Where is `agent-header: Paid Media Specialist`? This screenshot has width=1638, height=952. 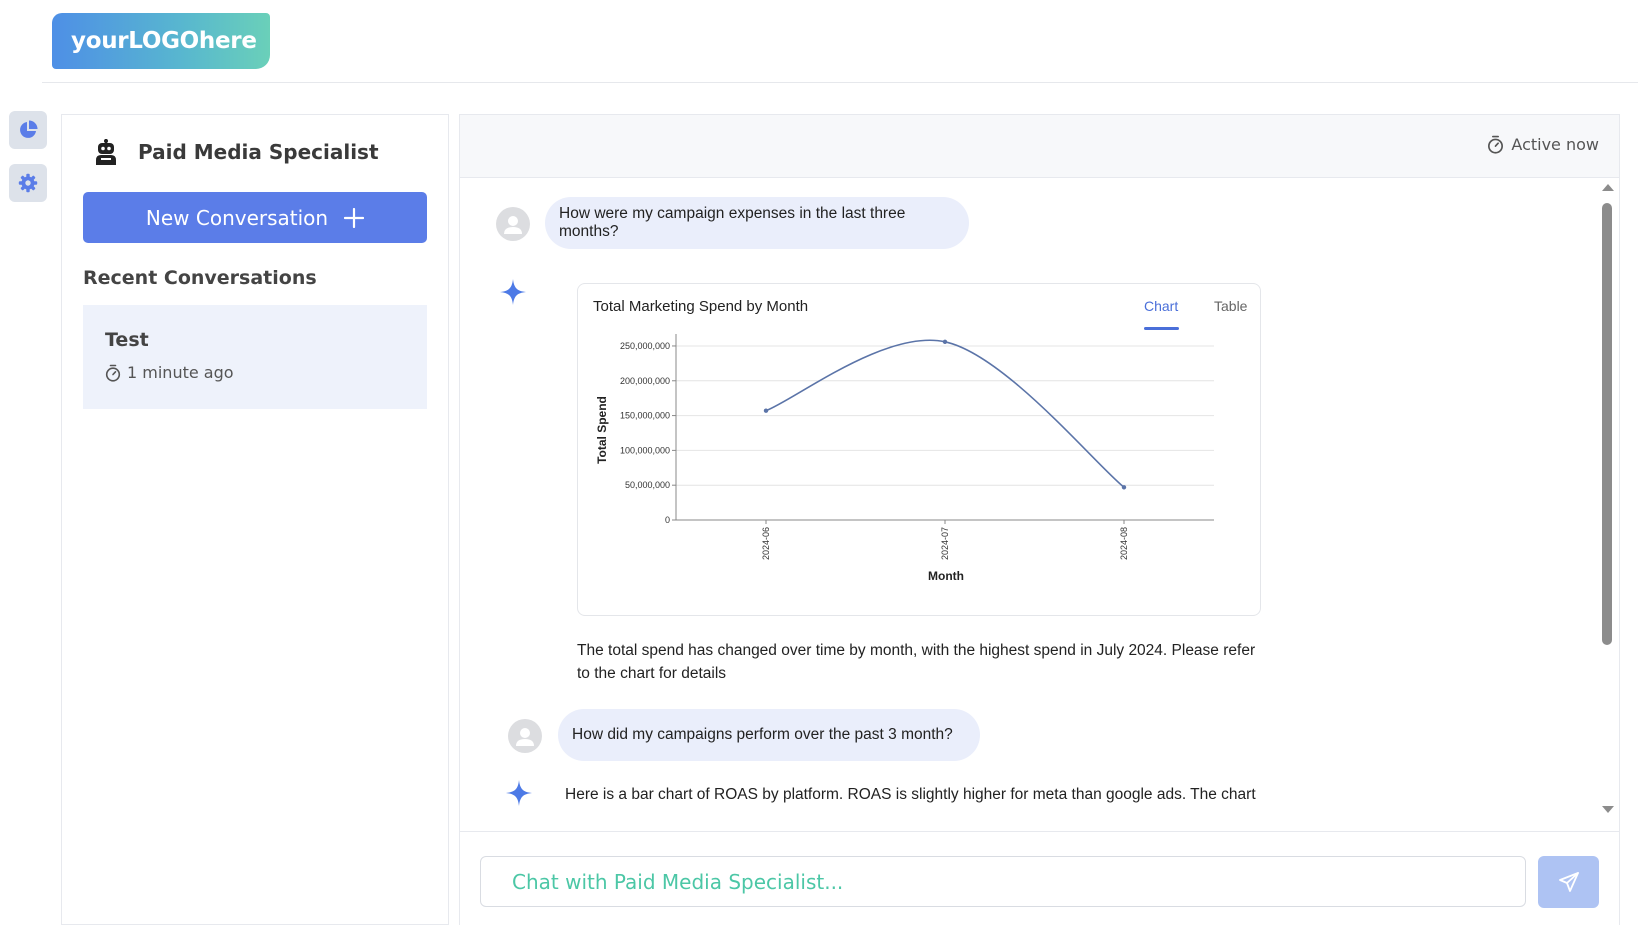 agent-header: Paid Media Specialist is located at coordinates (236, 152).